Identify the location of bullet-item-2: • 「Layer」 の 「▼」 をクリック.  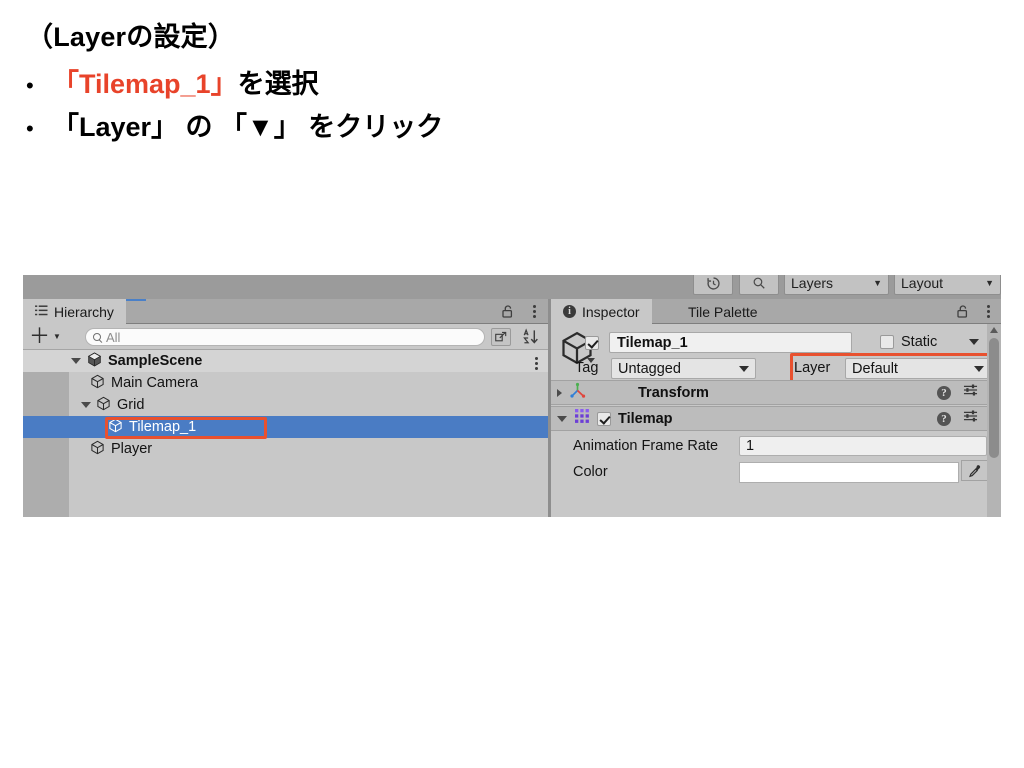
(234, 124).